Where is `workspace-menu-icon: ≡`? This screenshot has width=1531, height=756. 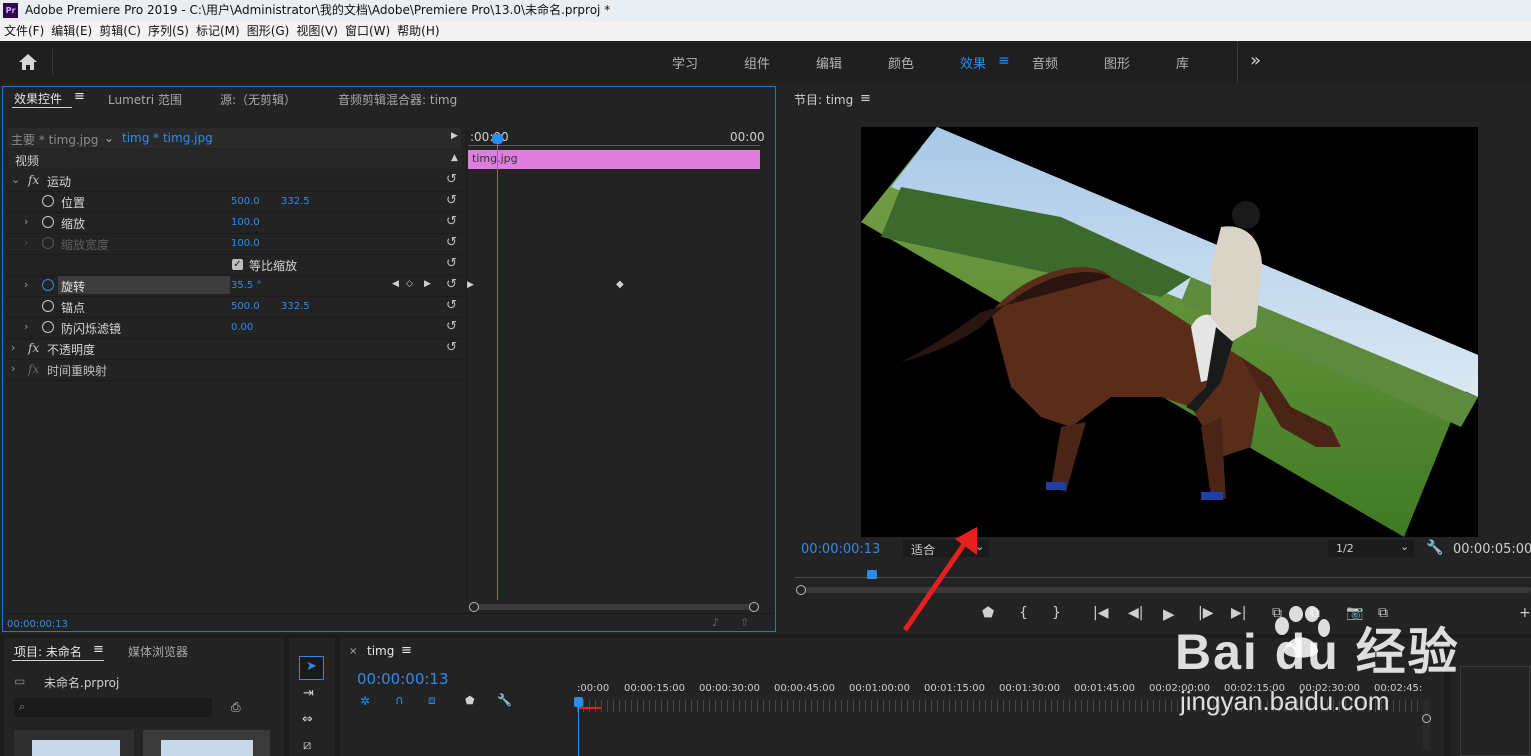 workspace-menu-icon: ≡ is located at coordinates (1004, 61).